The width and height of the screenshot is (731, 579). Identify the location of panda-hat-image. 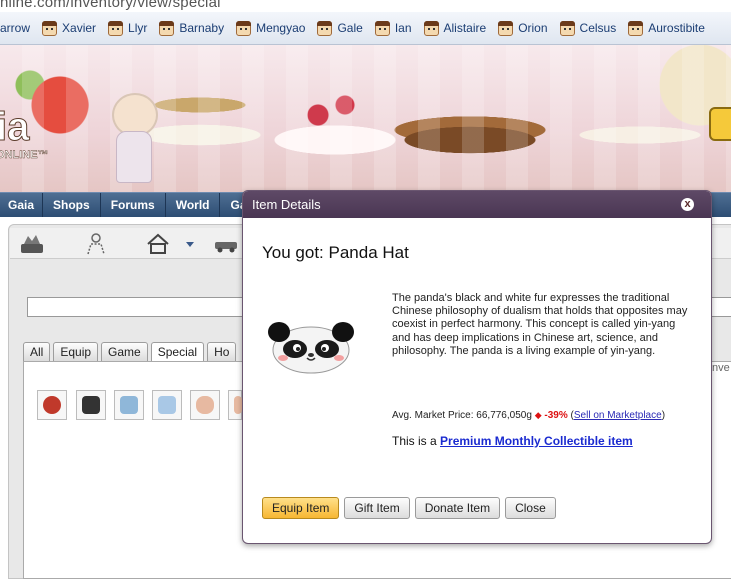
(311, 348).